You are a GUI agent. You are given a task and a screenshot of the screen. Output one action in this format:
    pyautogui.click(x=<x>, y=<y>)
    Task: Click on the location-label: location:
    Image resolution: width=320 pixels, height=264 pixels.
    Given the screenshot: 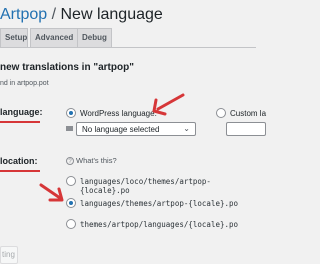 What is the action you would take?
    pyautogui.click(x=19, y=161)
    